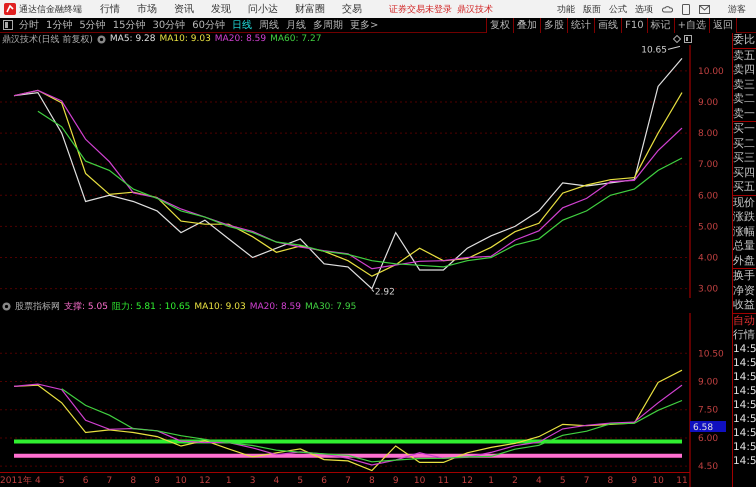 The height and width of the screenshot is (487, 756). What do you see at coordinates (526, 25) in the screenshot?
I see `toolbar-button: 叠加` at bounding box center [526, 25].